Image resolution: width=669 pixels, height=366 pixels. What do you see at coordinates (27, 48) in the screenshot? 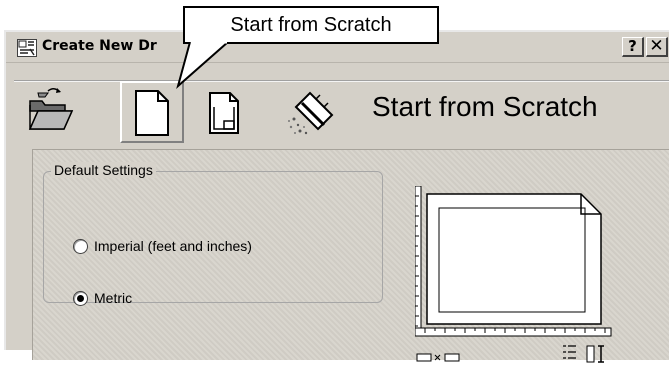
I see `drawing-app-icon` at bounding box center [27, 48].